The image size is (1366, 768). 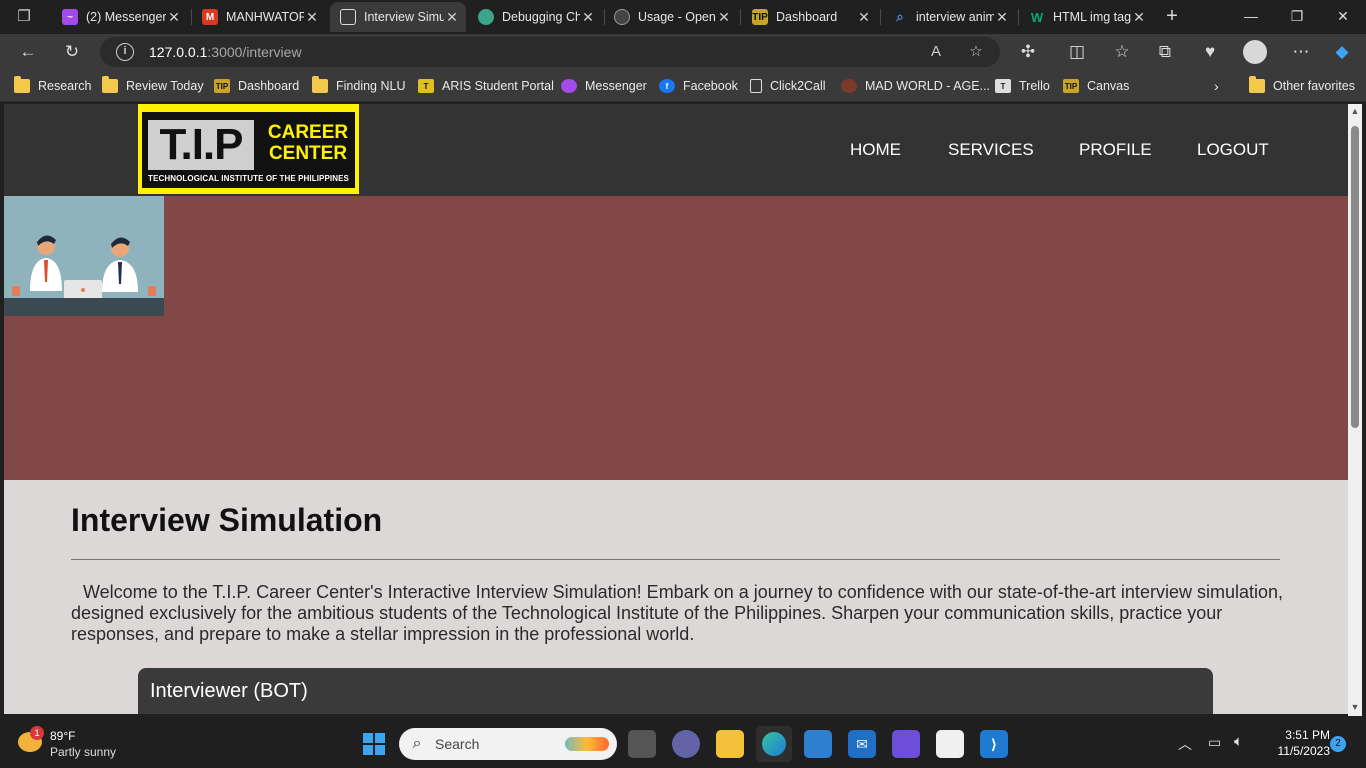 I want to click on read-aloud-icon: A, so click(x=936, y=52).